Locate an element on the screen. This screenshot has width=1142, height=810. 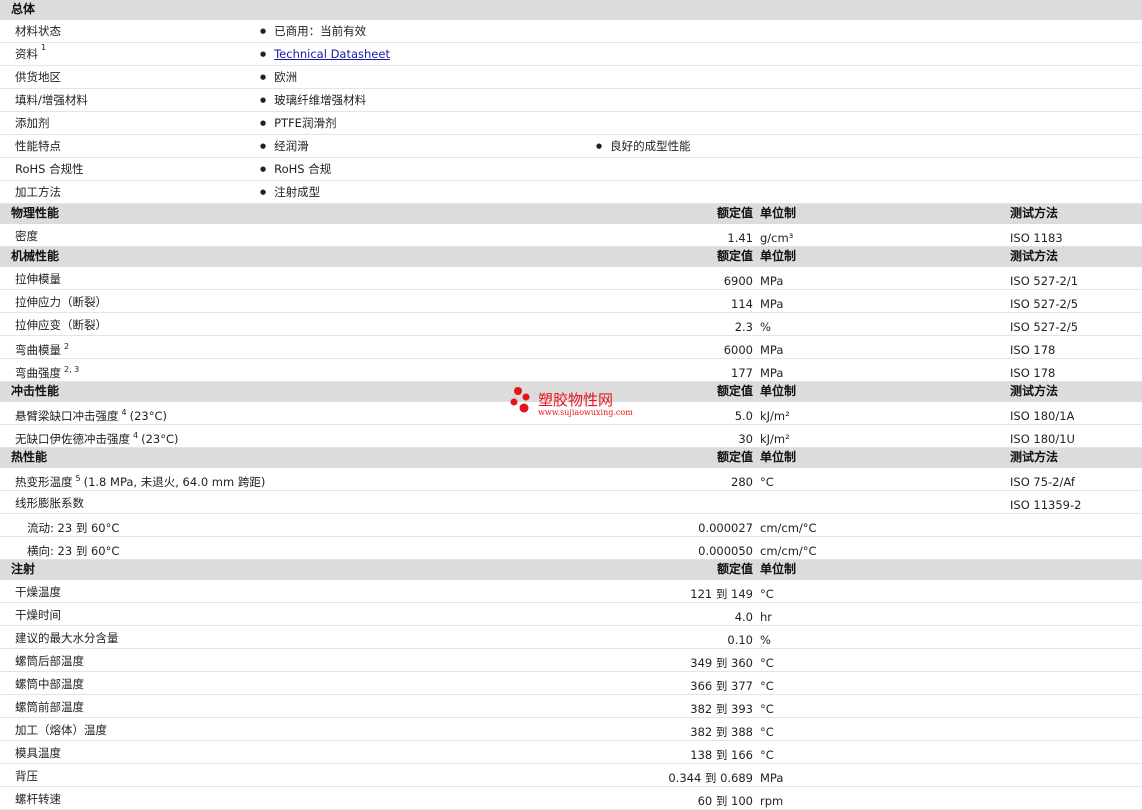
nominal-value: 349 到 360 is located at coordinates (721, 663).